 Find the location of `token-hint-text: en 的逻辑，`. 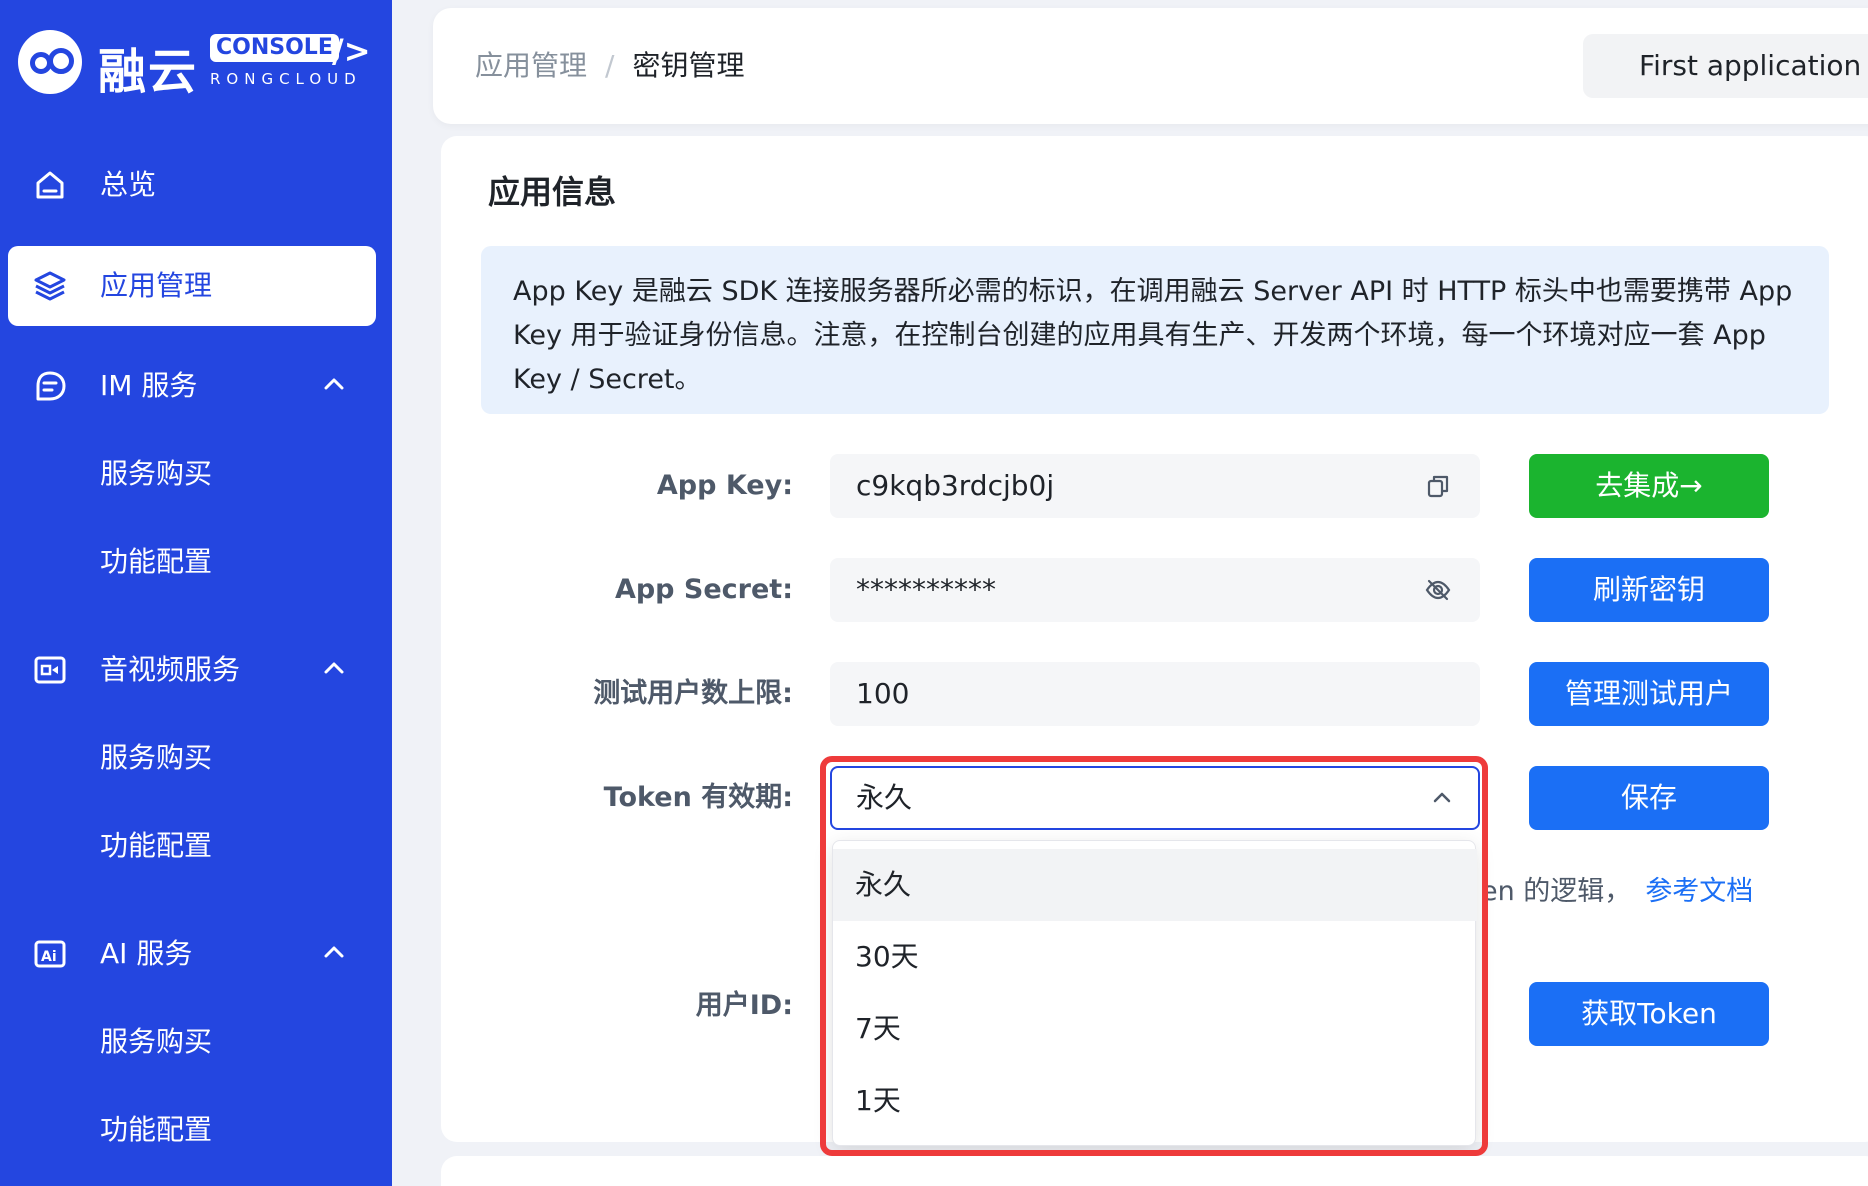

token-hint-text: en 的逻辑， is located at coordinates (1556, 891).